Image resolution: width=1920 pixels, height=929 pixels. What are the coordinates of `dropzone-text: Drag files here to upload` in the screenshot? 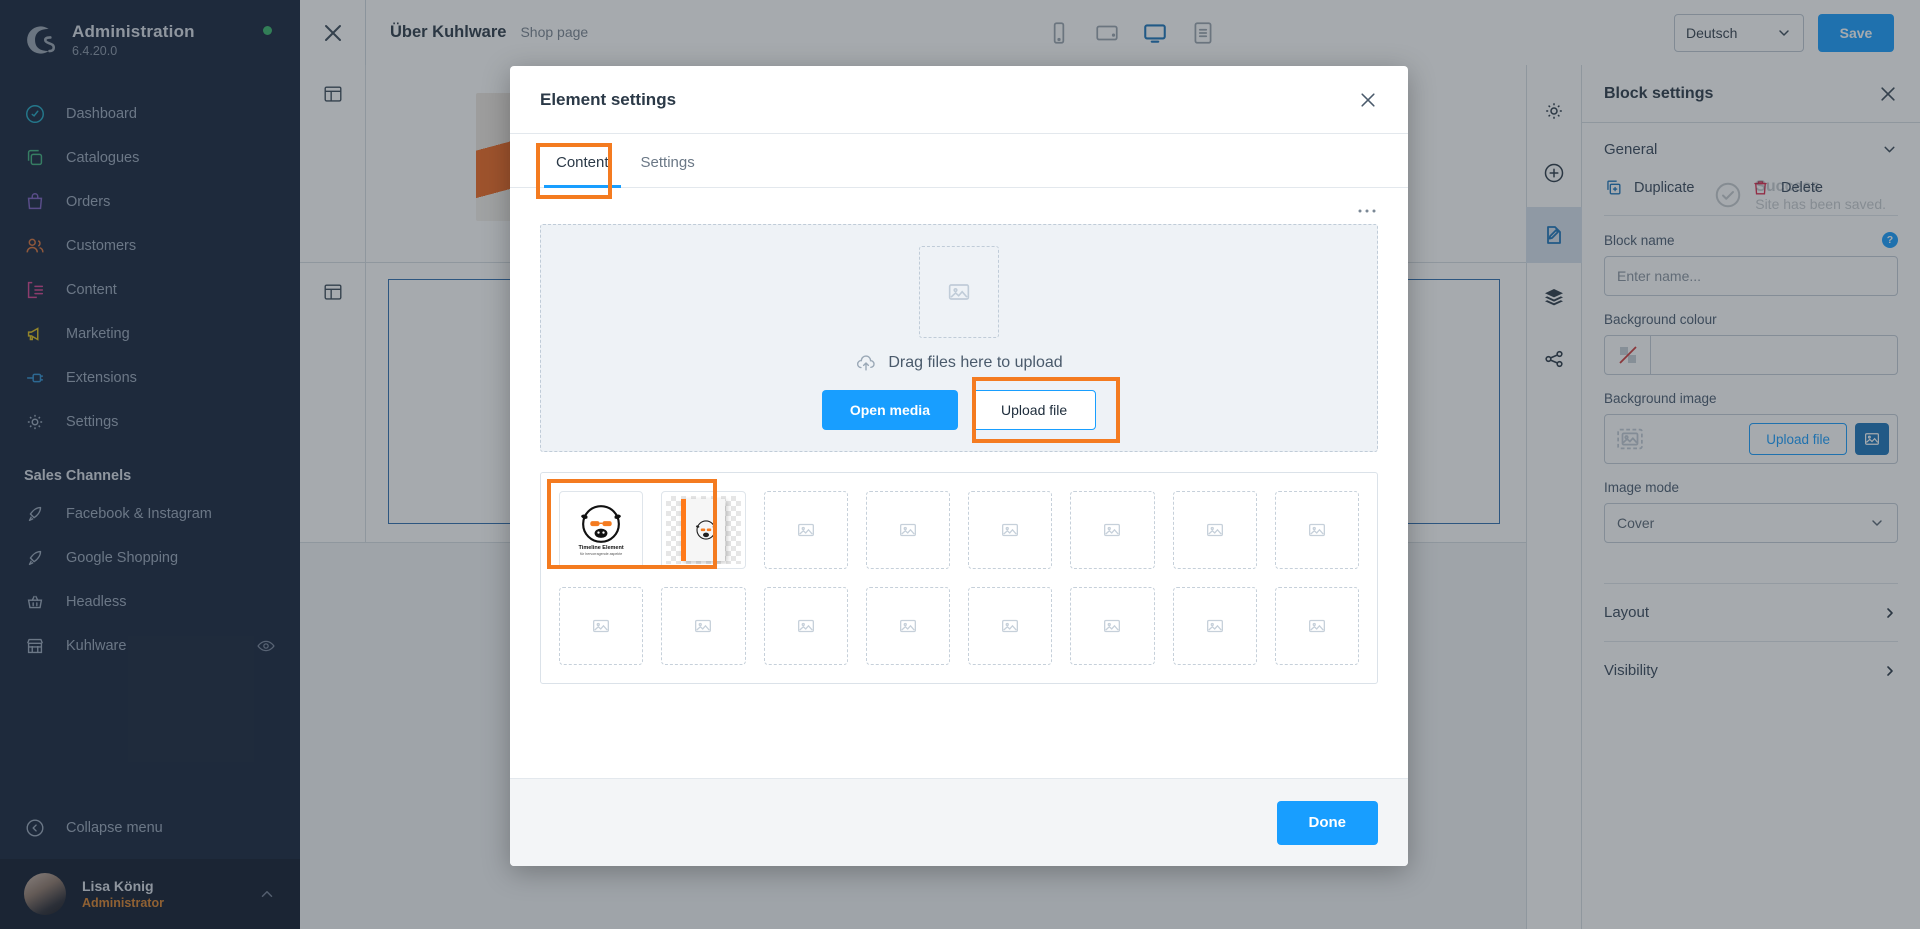 It's located at (975, 362).